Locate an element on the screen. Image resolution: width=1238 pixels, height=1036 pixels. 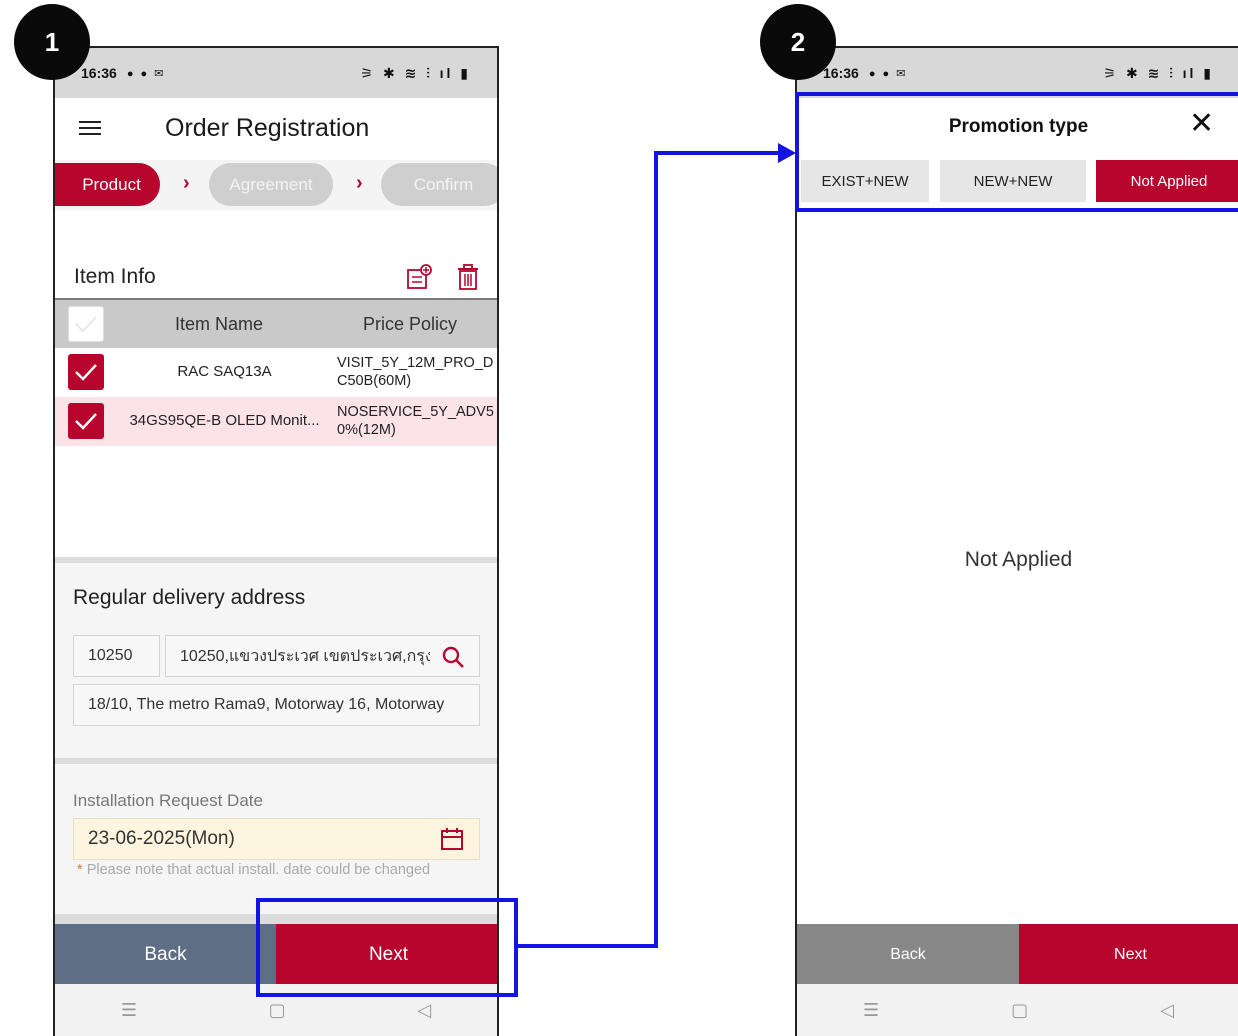
item-name: RAC SAQ13A is located at coordinates (224, 371).